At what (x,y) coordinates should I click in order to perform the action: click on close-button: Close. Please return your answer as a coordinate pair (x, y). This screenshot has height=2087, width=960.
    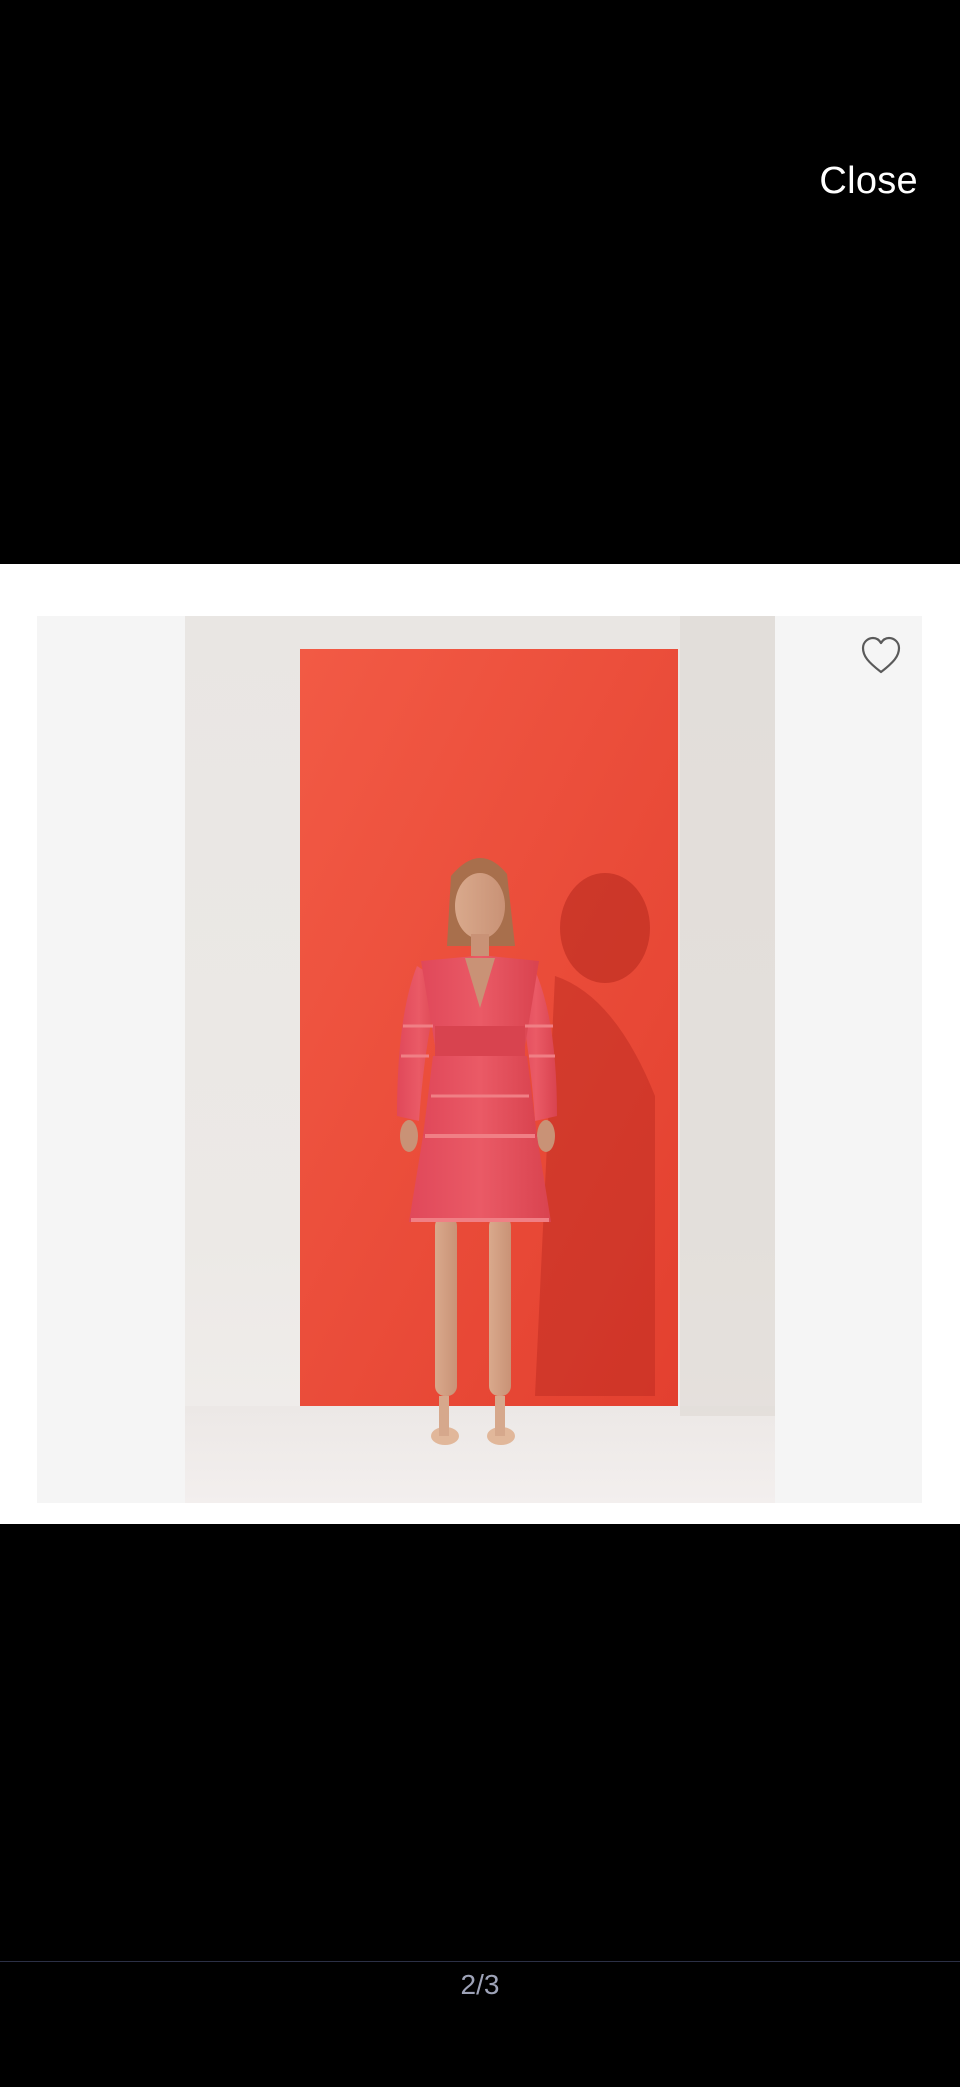
    Looking at the image, I should click on (868, 181).